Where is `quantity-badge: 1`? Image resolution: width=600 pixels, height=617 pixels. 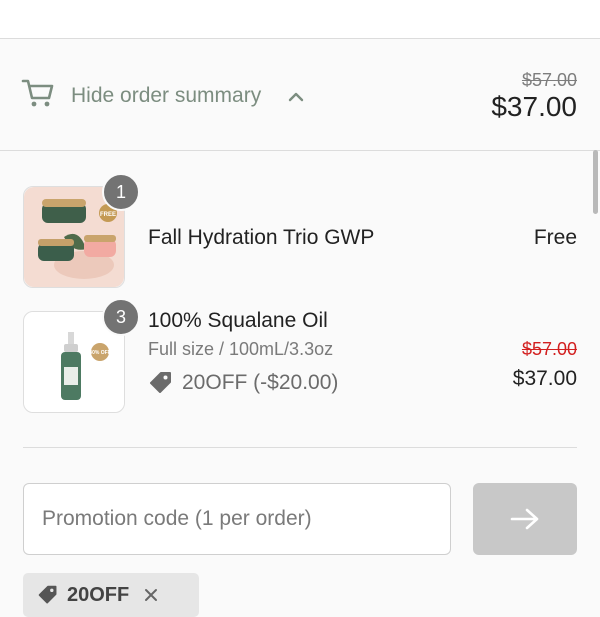
quantity-badge: 1 is located at coordinates (121, 192).